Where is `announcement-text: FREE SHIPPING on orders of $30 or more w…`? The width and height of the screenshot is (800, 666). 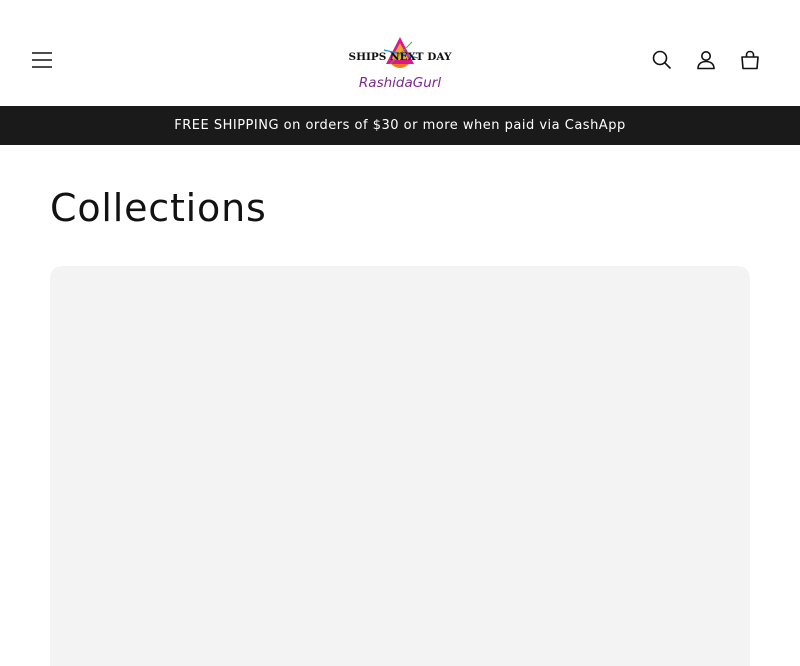 announcement-text: FREE SHIPPING on orders of $30 or more w… is located at coordinates (400, 125).